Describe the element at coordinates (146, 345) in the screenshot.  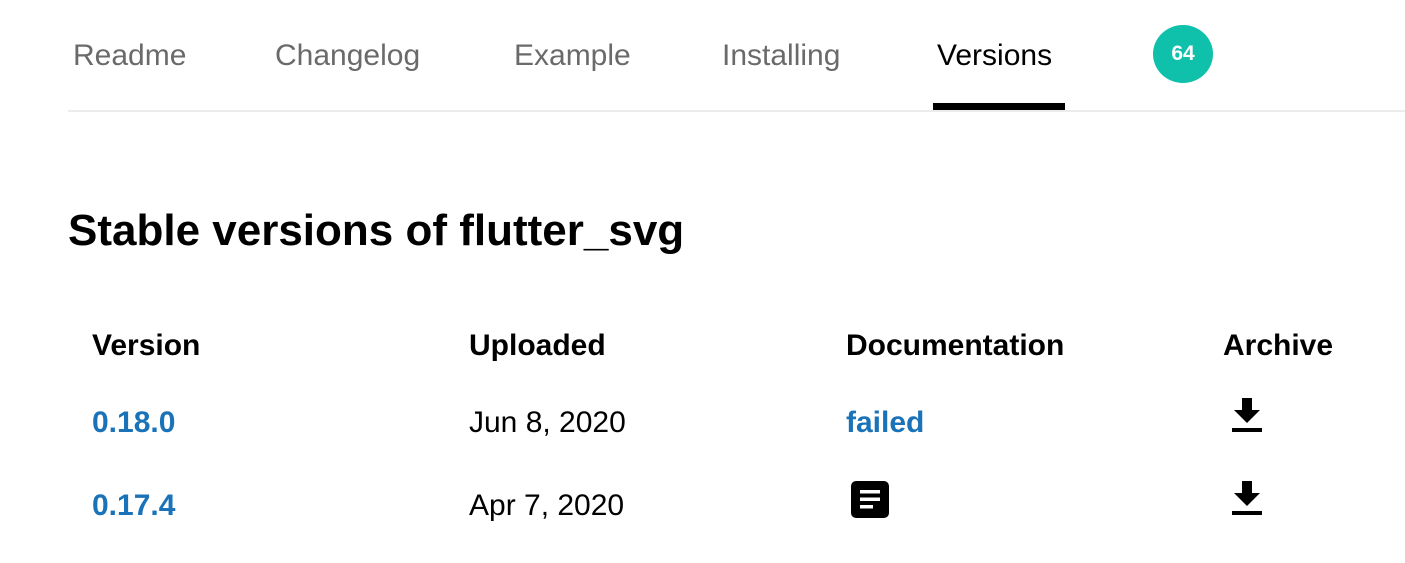
I see `column-header-version: Version` at that location.